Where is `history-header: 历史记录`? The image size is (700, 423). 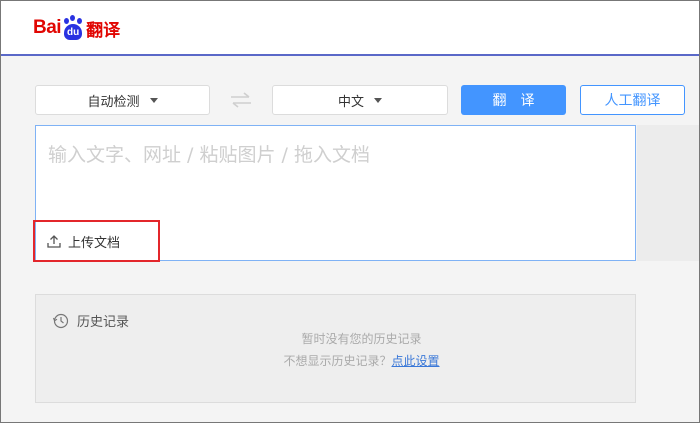
history-header: 历史记录 is located at coordinates (90, 320).